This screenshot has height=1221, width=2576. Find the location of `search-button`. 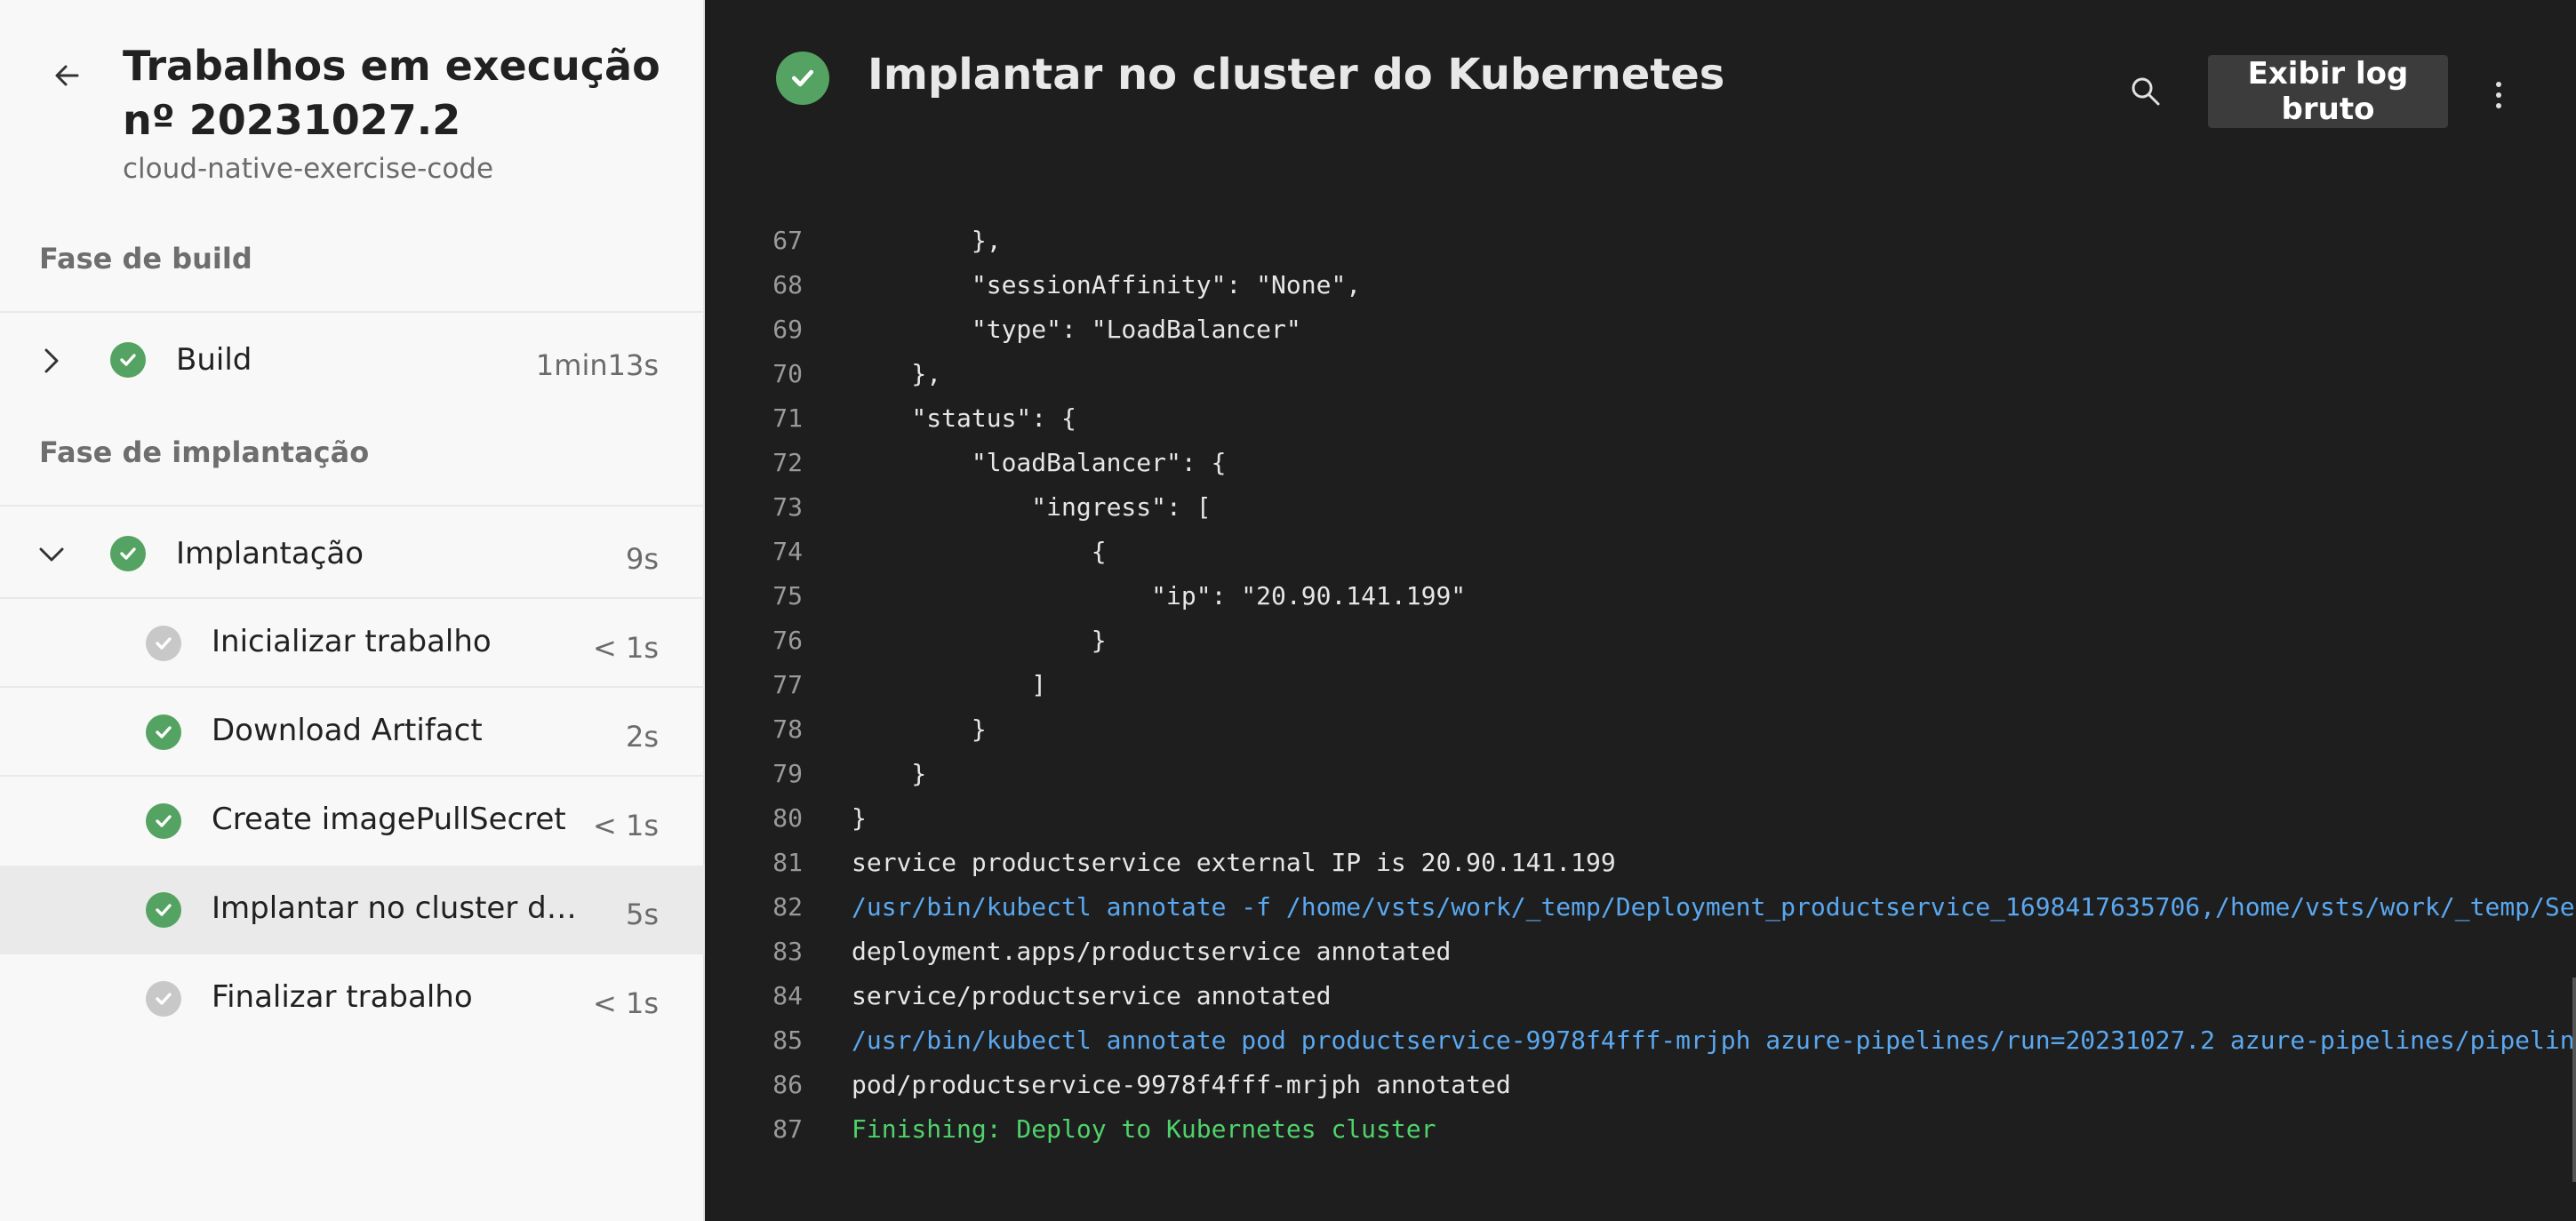

search-button is located at coordinates (2145, 92).